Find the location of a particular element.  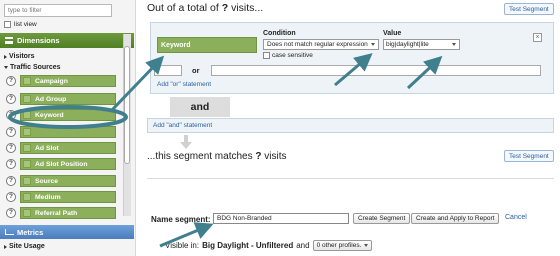

dimension-row: ? Ad Slot is located at coordinates (61, 148).